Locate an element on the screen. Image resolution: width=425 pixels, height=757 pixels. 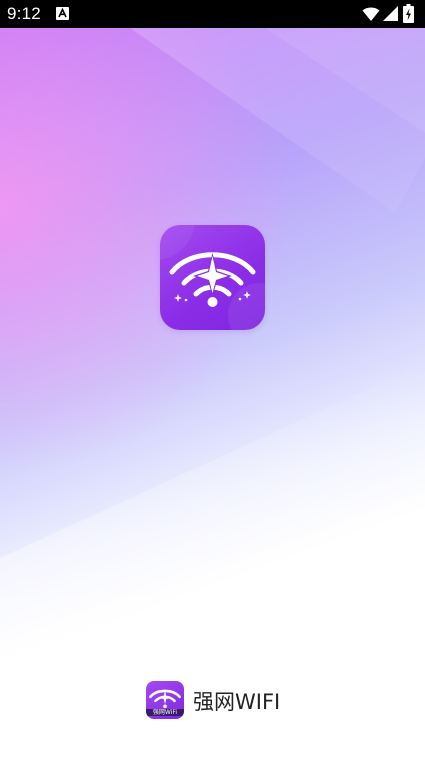
battery-charging-icon is located at coordinates (408, 13).